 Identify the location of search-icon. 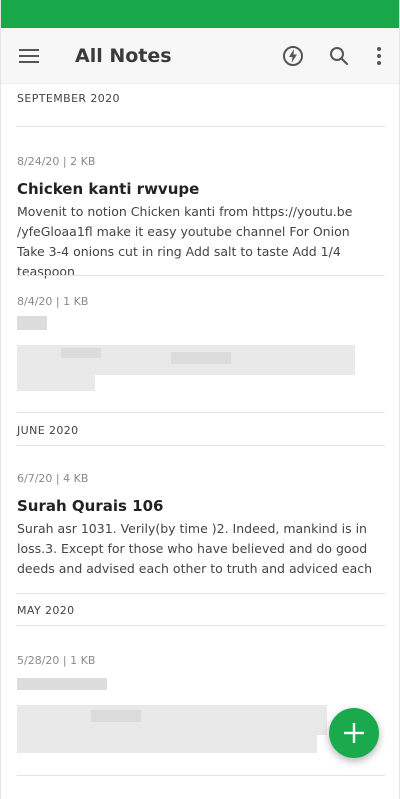
(339, 56).